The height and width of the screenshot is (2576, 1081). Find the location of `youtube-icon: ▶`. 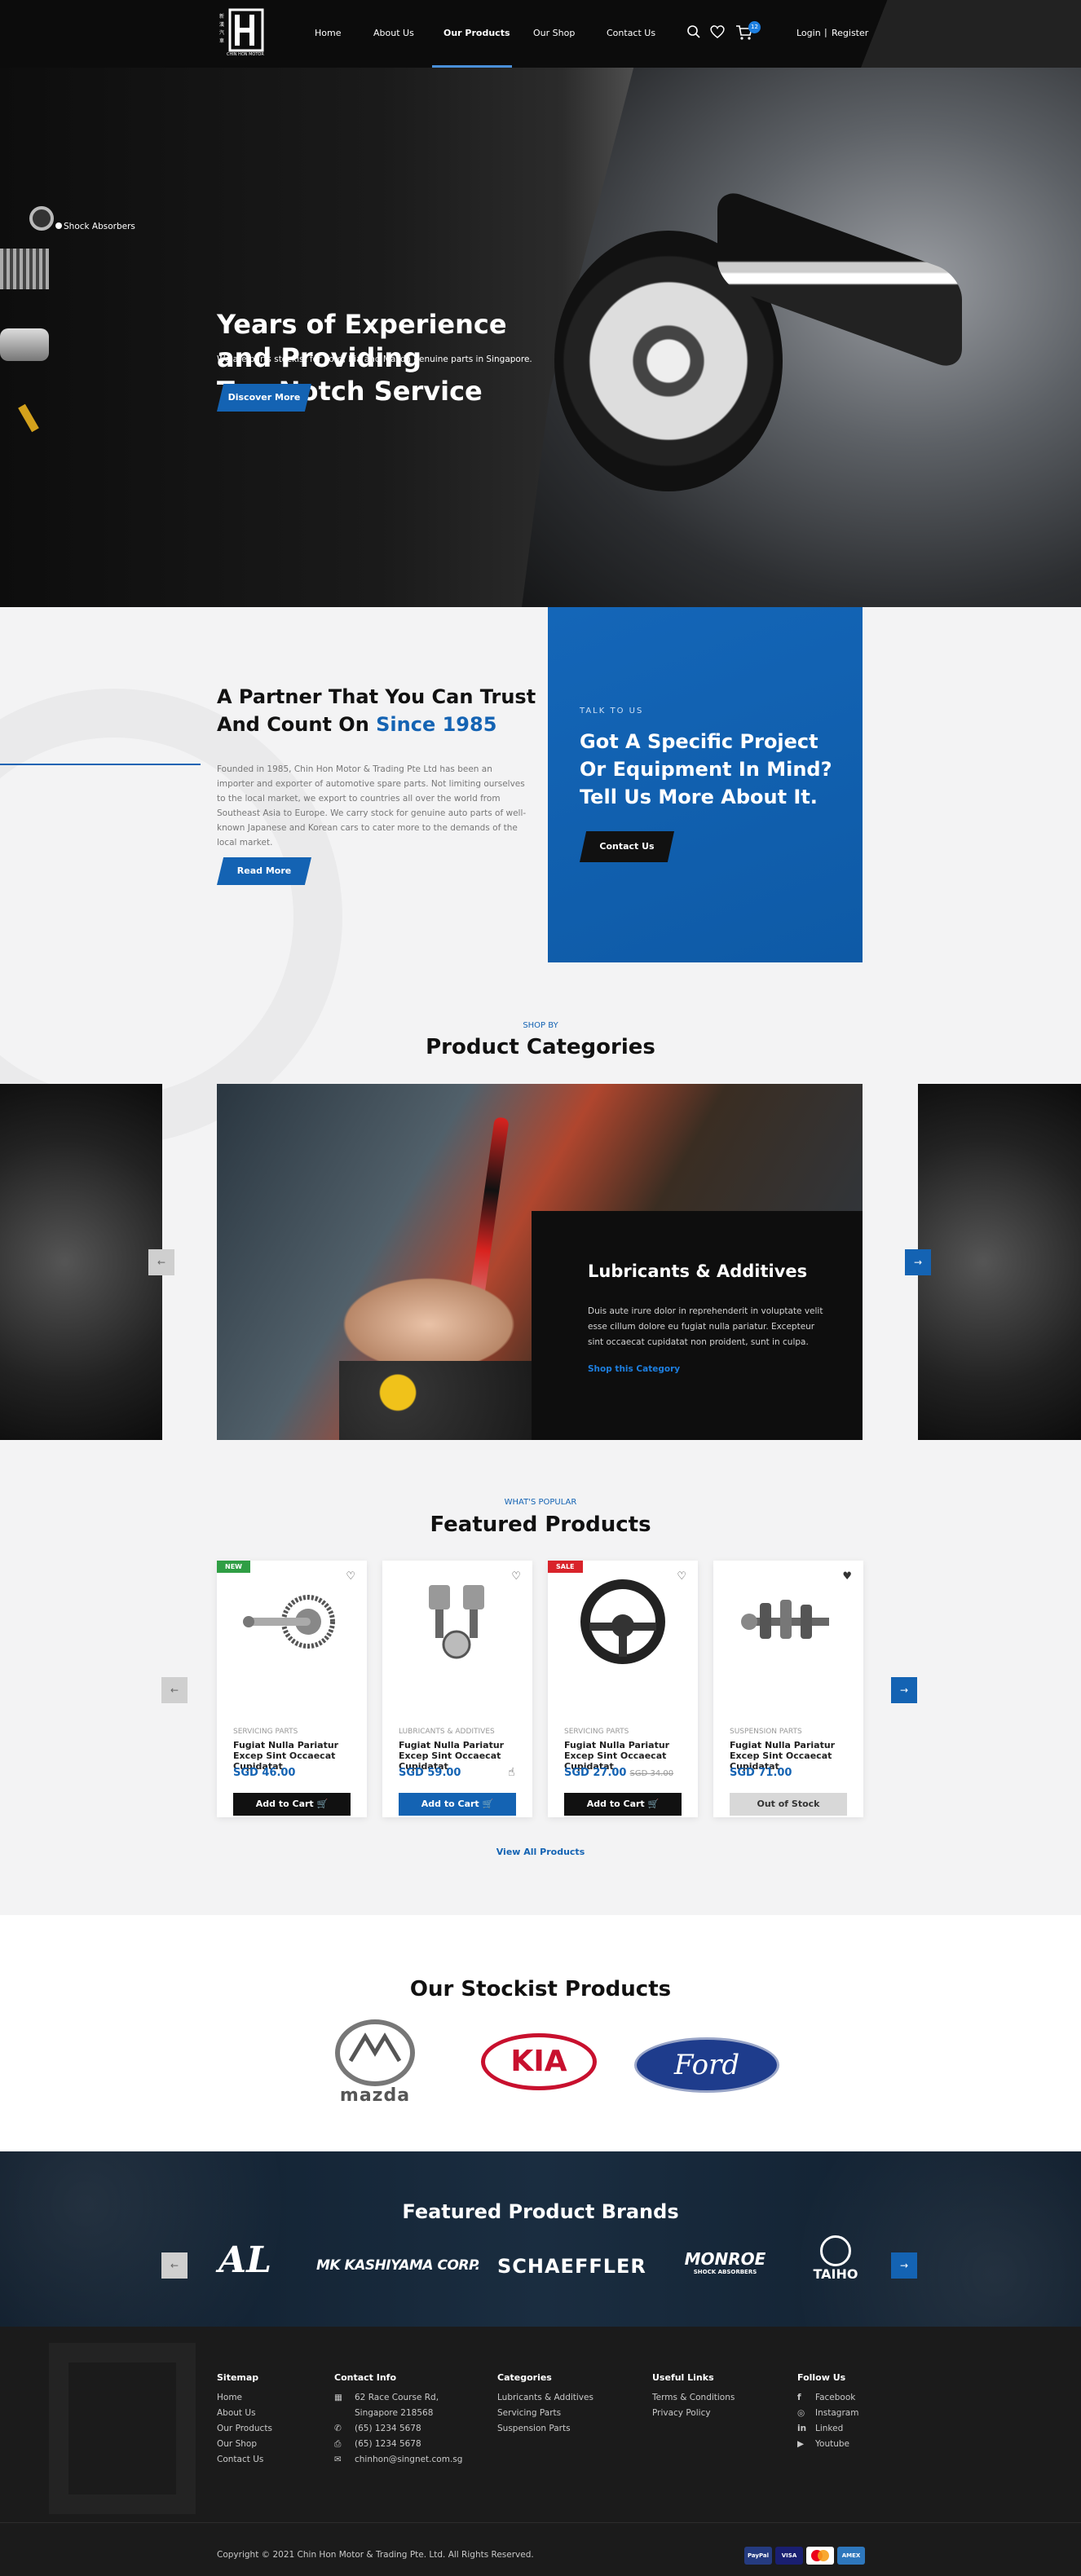

youtube-icon: ▶ is located at coordinates (800, 2444).